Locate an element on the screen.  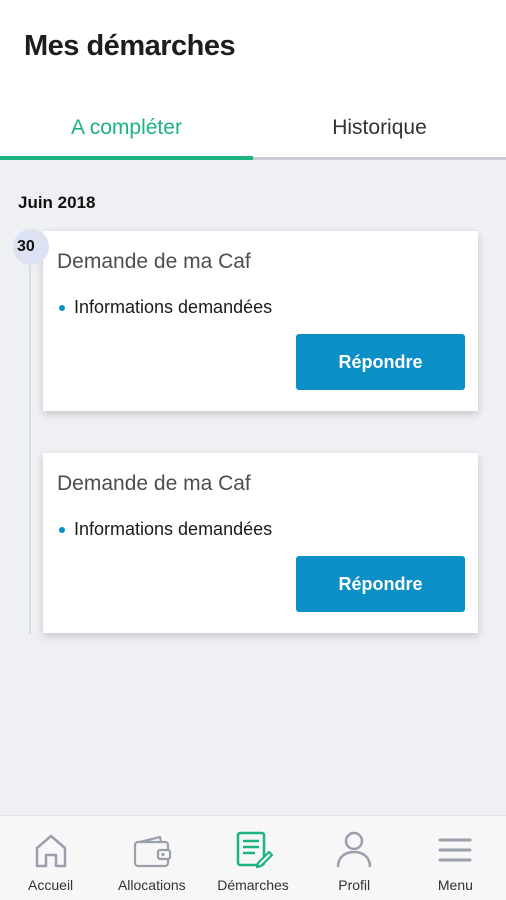
month-heading: Juin 2018 is located at coordinates (57, 202).